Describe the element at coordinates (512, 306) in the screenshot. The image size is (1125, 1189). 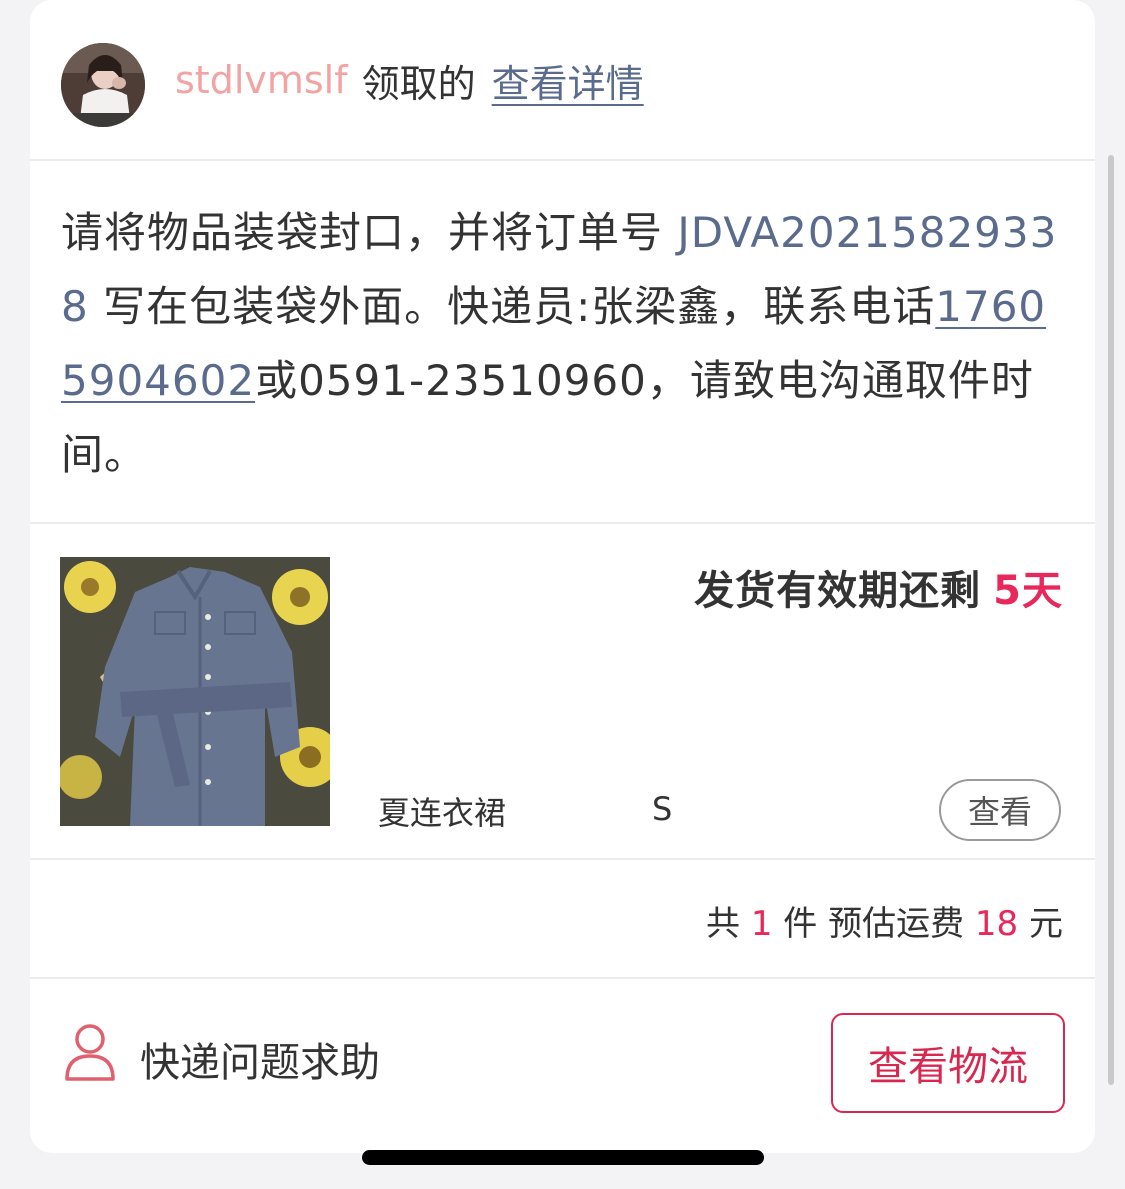
I see `message-text: 写在包装袋外面。快递员:张梁鑫，联系电话` at that location.